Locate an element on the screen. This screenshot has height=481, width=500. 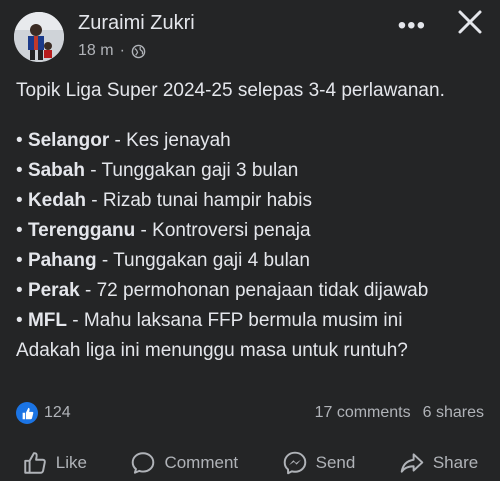
send-button: Send is located at coordinates (319, 463).